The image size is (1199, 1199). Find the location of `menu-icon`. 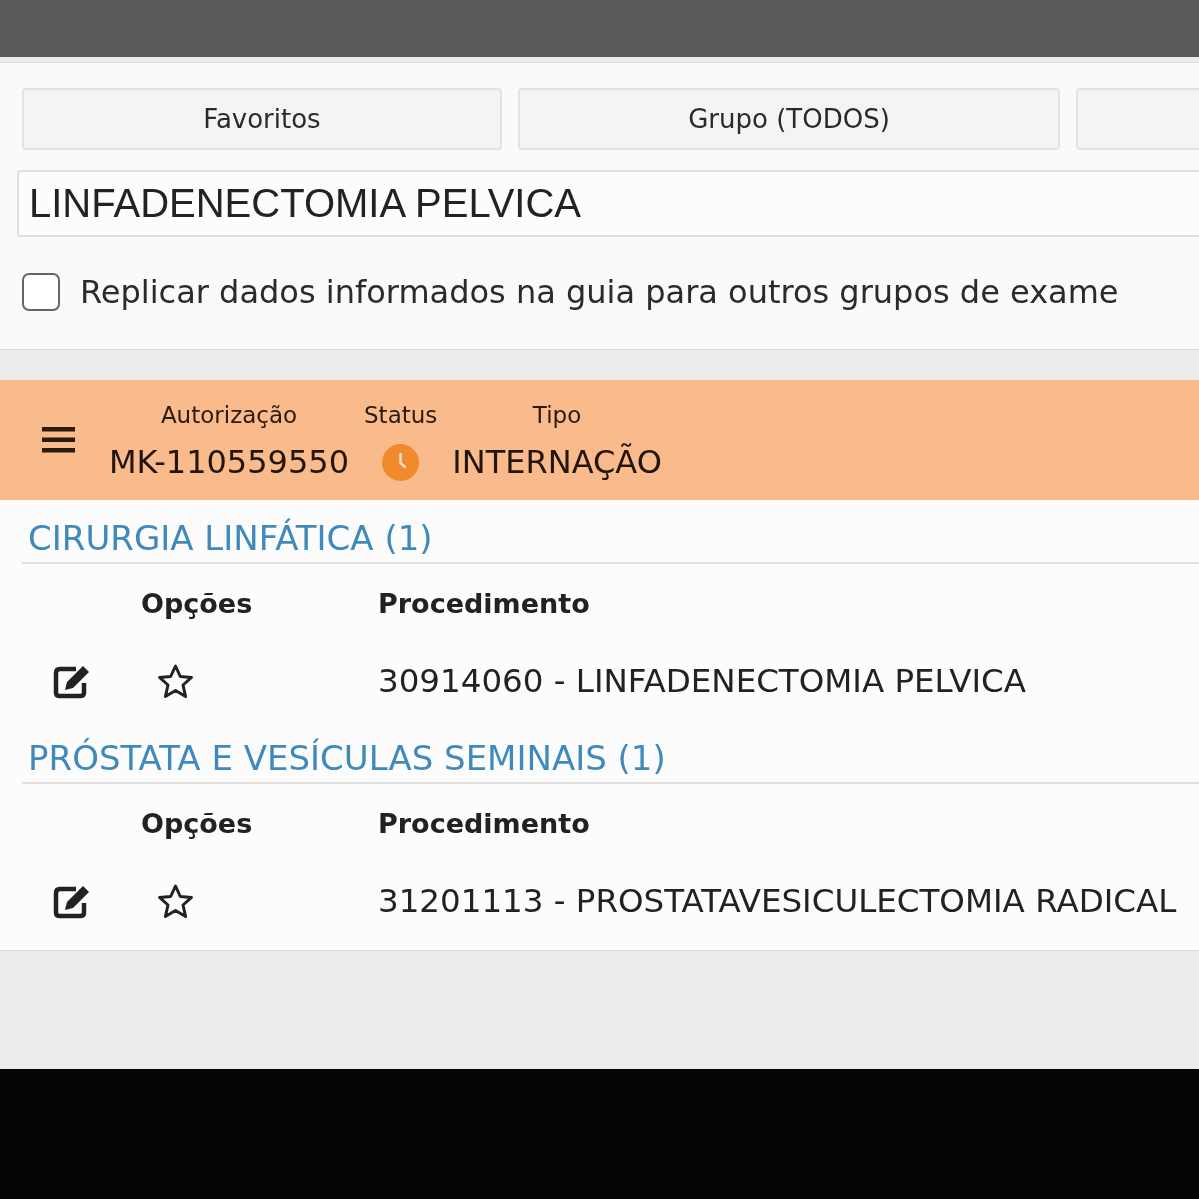

menu-icon is located at coordinates (58, 440).